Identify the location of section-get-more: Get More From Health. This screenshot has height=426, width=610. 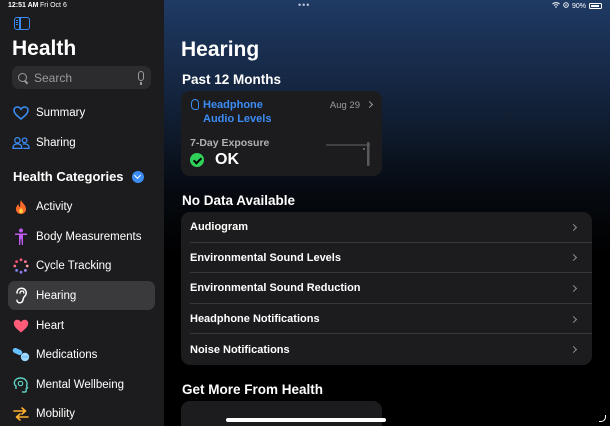
(253, 389).